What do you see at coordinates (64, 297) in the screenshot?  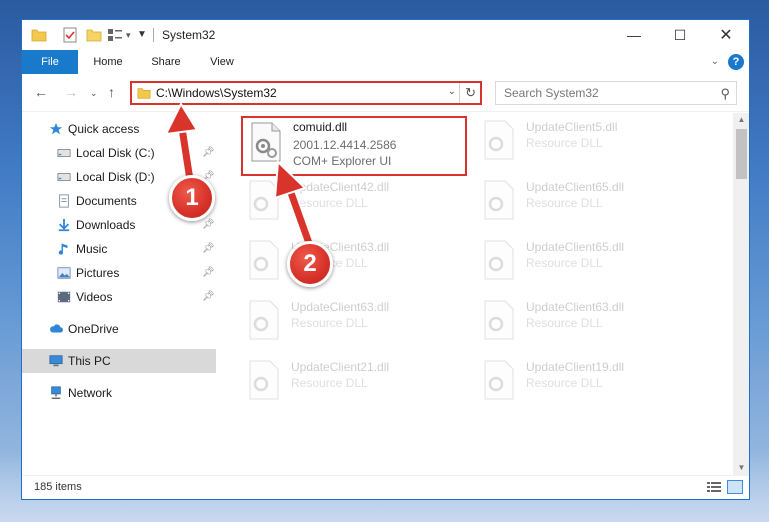 I see `videos-icon` at bounding box center [64, 297].